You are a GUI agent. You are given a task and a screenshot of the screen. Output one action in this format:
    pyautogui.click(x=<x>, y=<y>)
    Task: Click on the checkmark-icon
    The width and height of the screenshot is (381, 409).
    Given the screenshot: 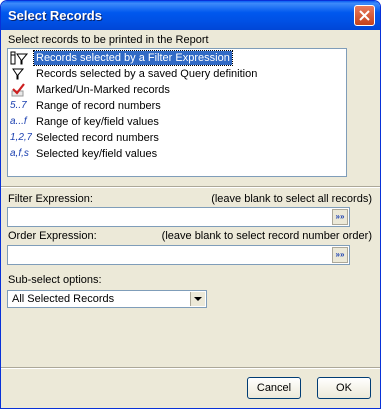 What is the action you would take?
    pyautogui.click(x=21, y=90)
    